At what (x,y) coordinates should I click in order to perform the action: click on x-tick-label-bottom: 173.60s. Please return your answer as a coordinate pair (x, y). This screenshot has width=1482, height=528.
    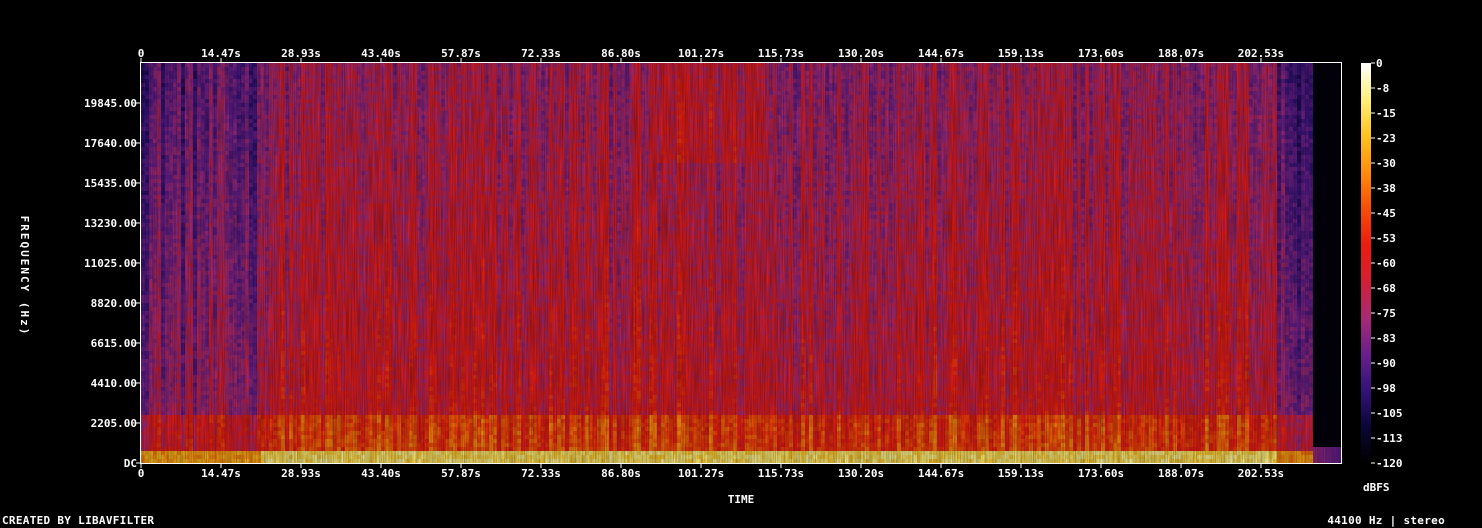
    Looking at the image, I should click on (1101, 473).